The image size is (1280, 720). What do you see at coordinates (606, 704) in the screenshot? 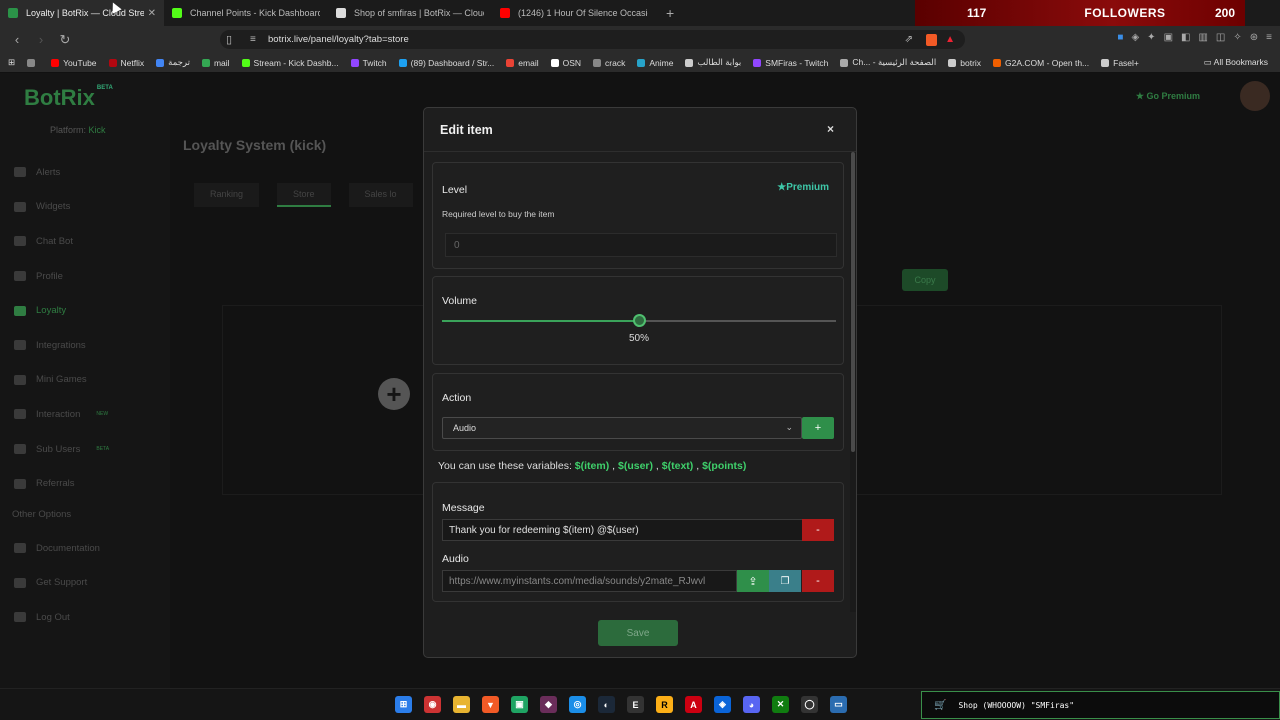
I see `steam-icon: ◐` at bounding box center [606, 704].